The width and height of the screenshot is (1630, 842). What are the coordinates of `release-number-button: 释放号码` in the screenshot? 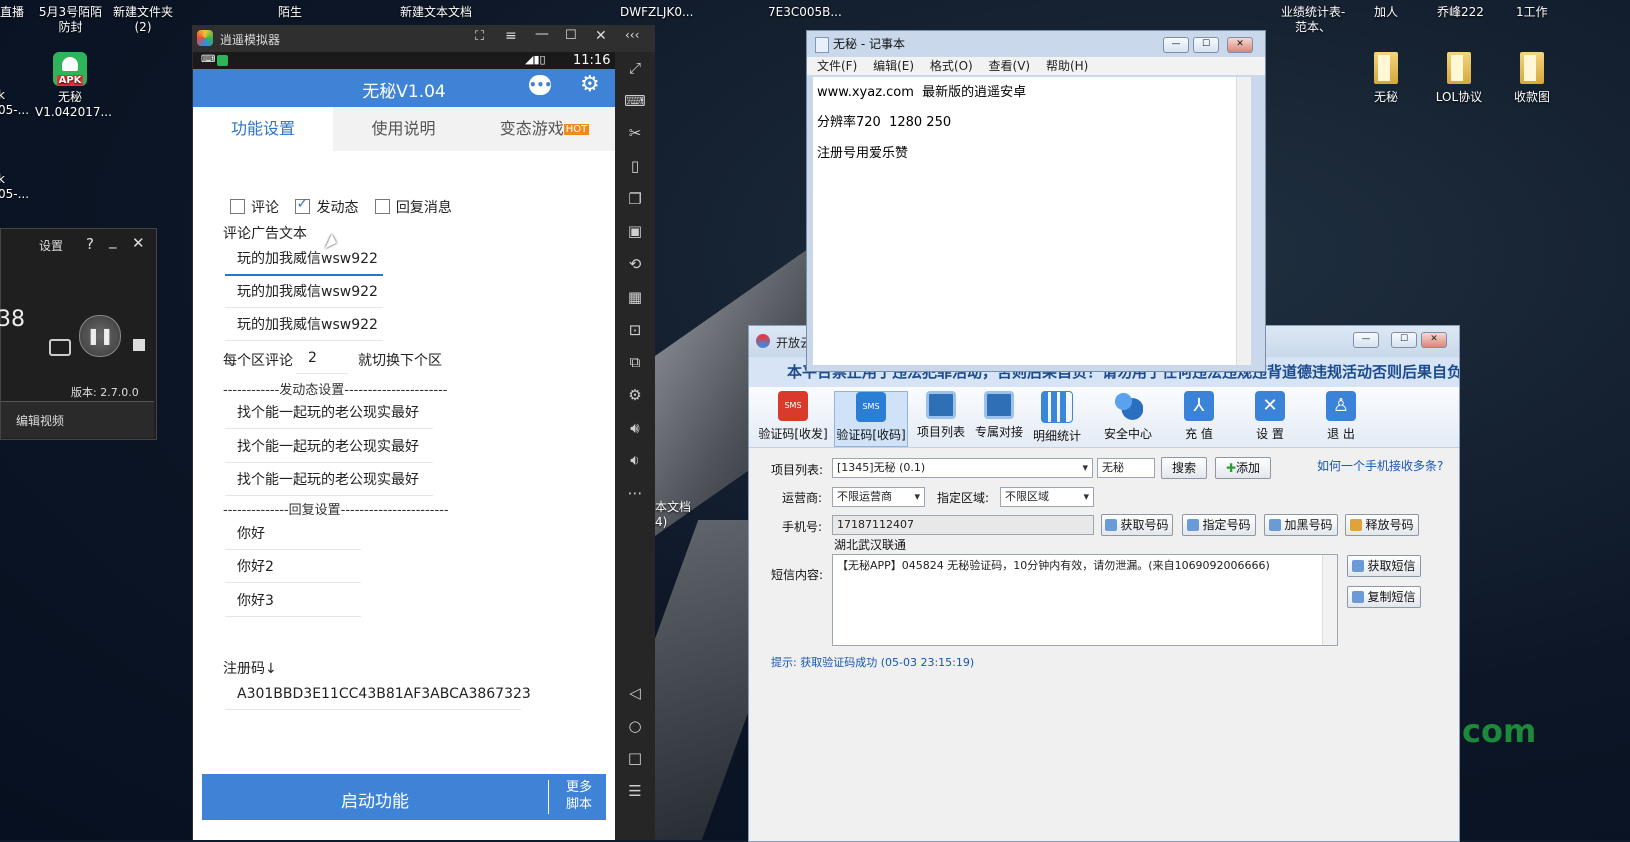 It's located at (1382, 525).